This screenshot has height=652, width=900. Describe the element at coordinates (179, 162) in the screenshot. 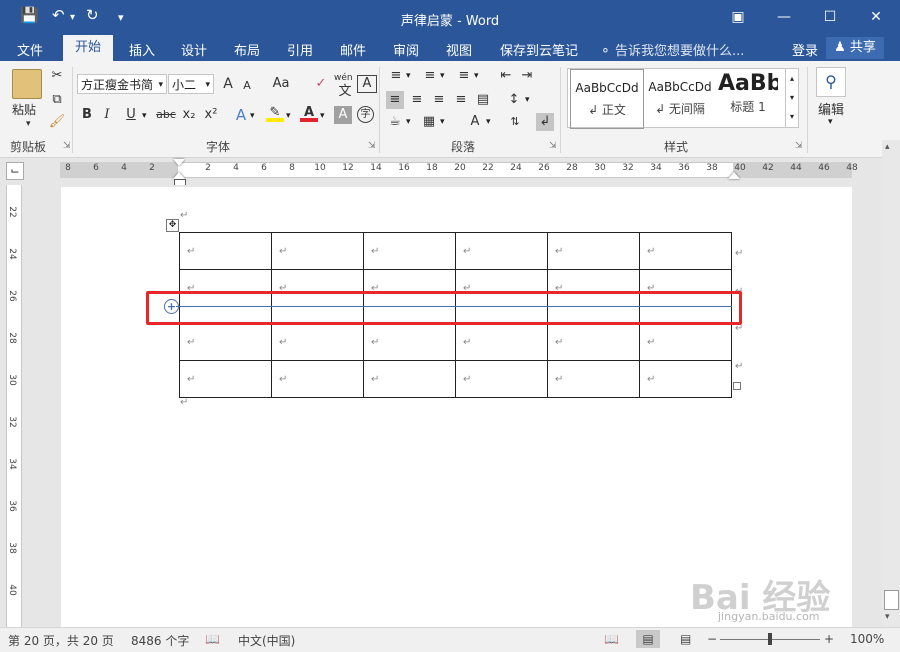

I see `first-line-indent-marker` at that location.